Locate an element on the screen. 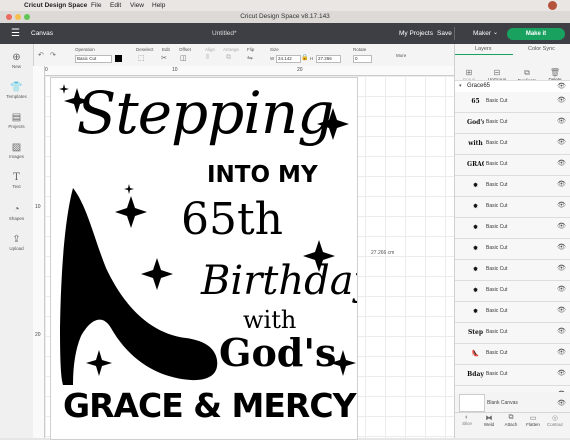 Image resolution: width=570 pixels, height=440 pixels. more-menu: More is located at coordinates (401, 55).